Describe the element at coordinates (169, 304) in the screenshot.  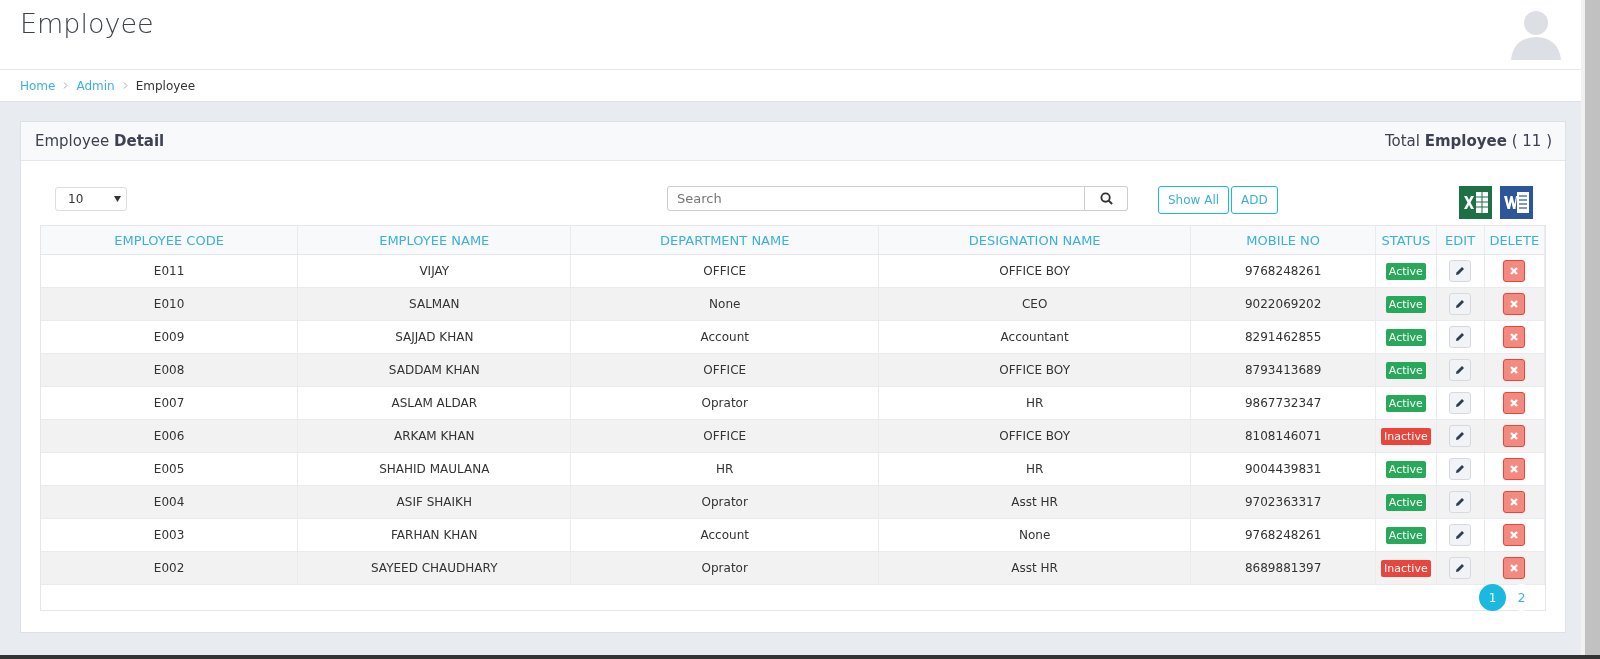
I see `table-cell: E010` at that location.